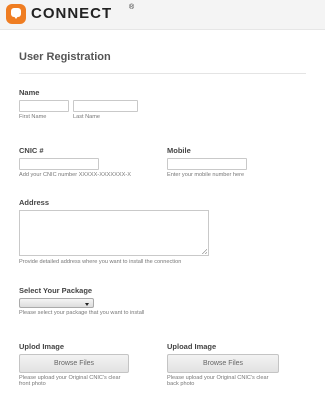 This screenshot has height=400, width=325. What do you see at coordinates (33, 117) in the screenshot?
I see `first-name-hint: First Name` at bounding box center [33, 117].